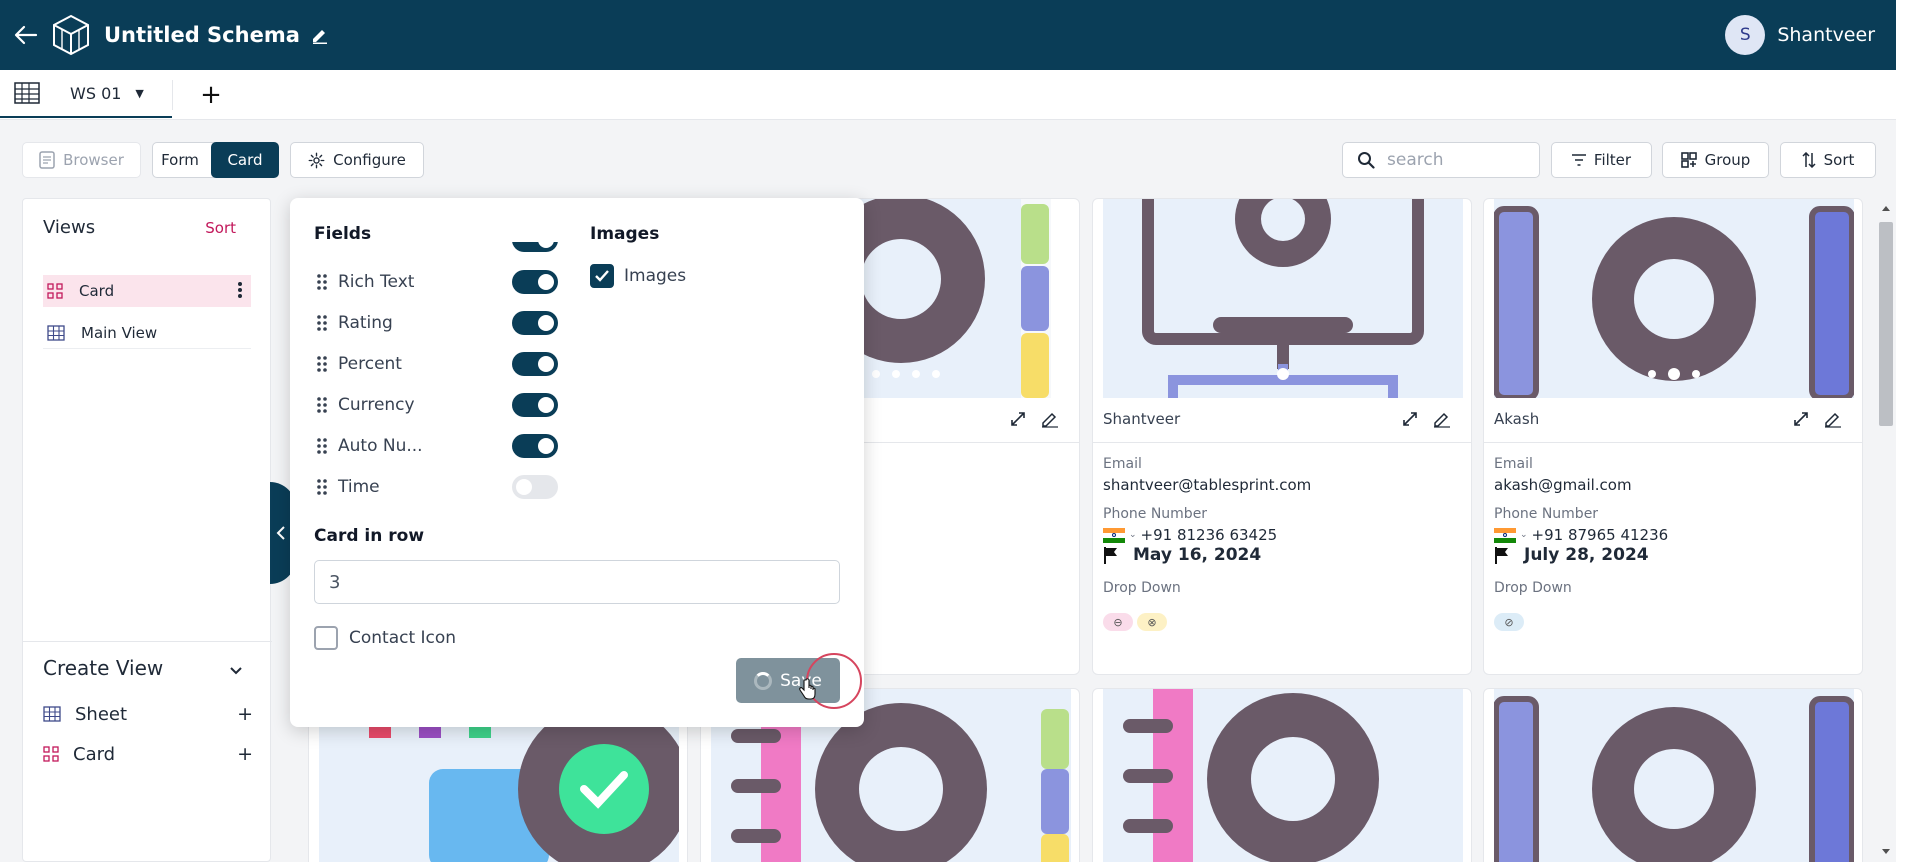 Image resolution: width=1920 pixels, height=862 pixels. What do you see at coordinates (1155, 514) in the screenshot?
I see `phone-label: Phone Number` at bounding box center [1155, 514].